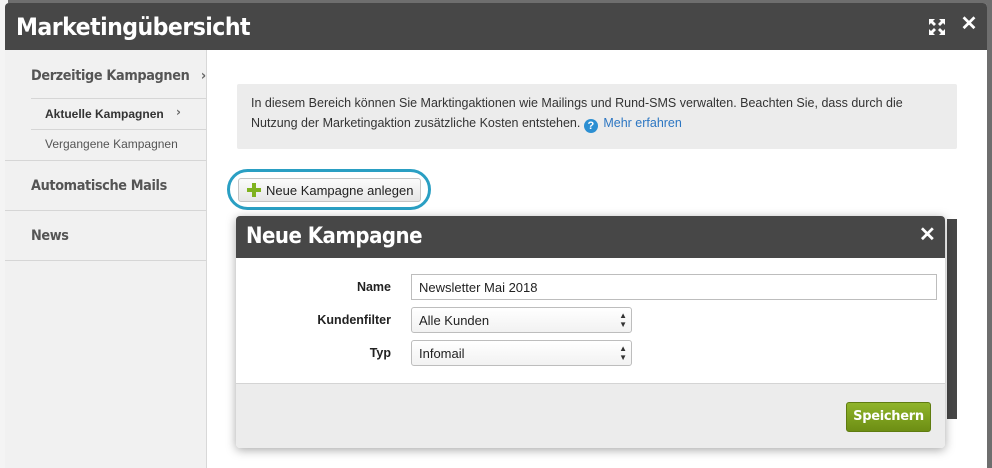  What do you see at coordinates (99, 186) in the screenshot?
I see `sidebar-item-label: Automatische Mails` at bounding box center [99, 186].